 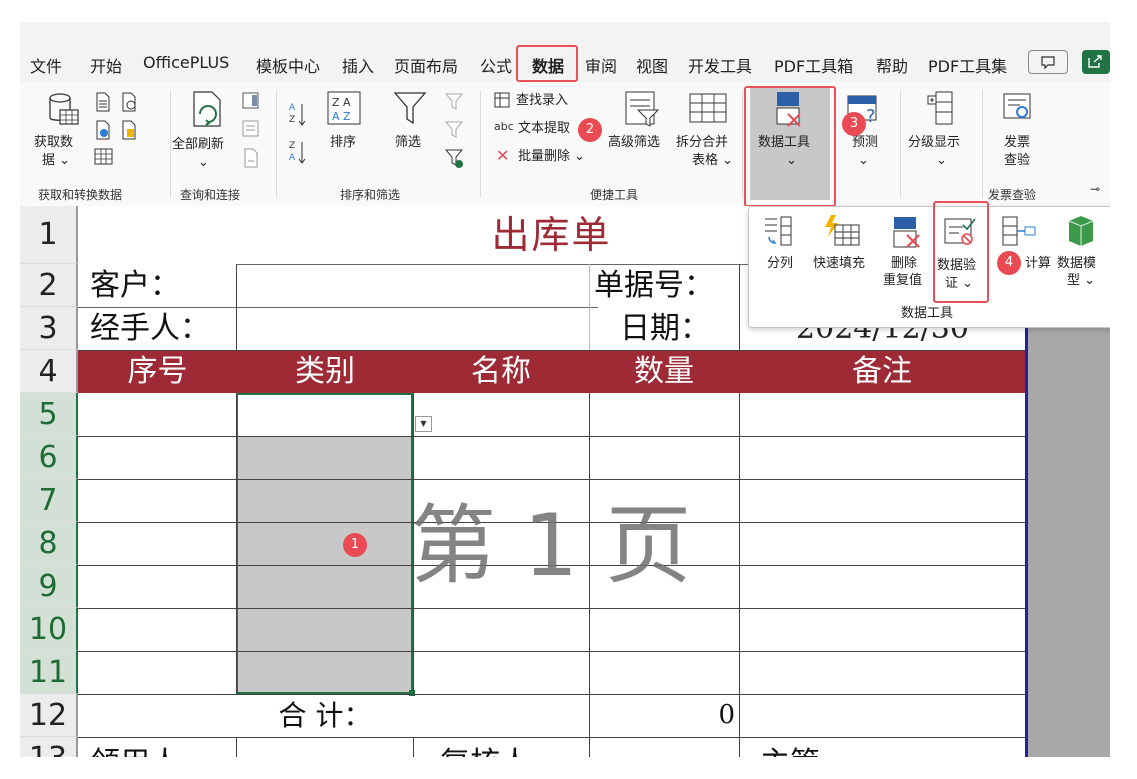 I want to click on tab-pdf-toolbox: PDF工具箱, so click(x=813, y=65).